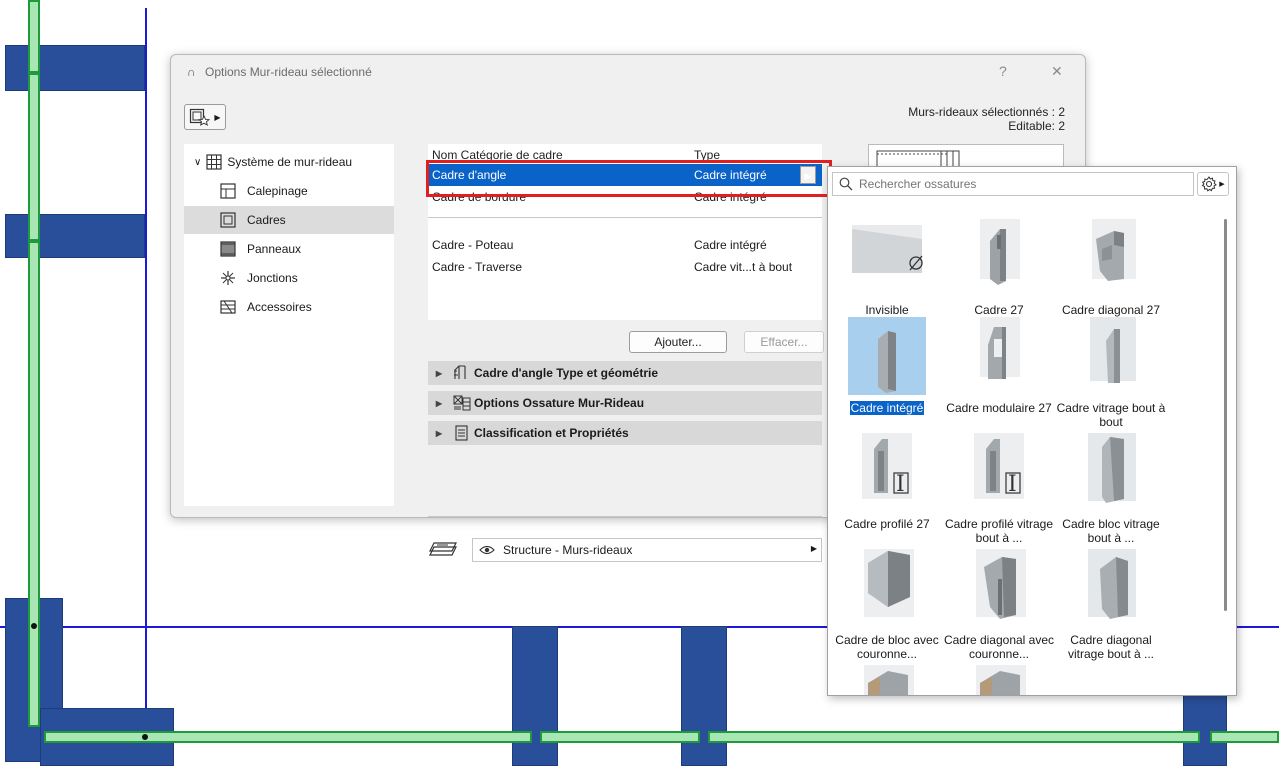 Image resolution: width=1279 pixels, height=766 pixels. I want to click on section-frame-geometry: ▶ Cadre d'angle Type et géométrie, so click(625, 373).